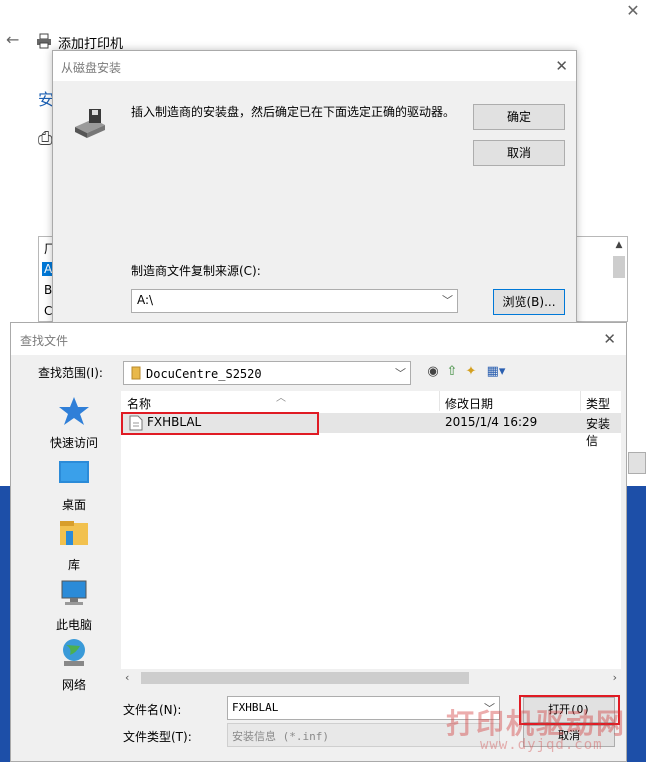 The image size is (646, 762). I want to click on places-bar: 快速访问 桌面 库 此电脑 网络, so click(74, 543).